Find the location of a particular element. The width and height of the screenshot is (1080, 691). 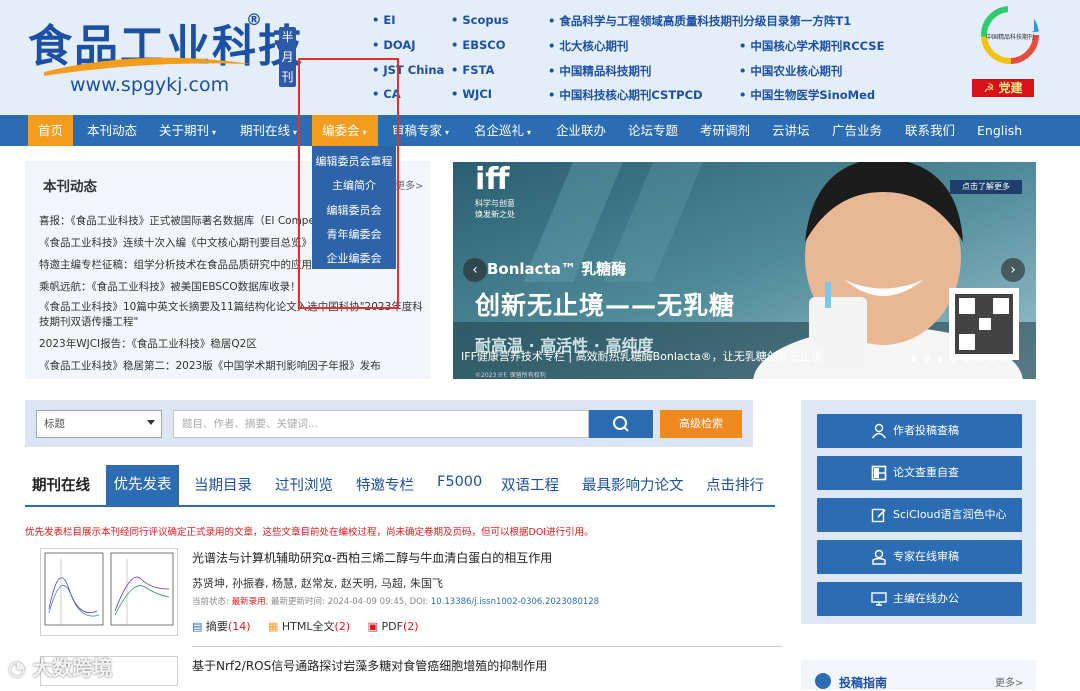

banner-next-arrow-icon: › is located at coordinates (1013, 270).